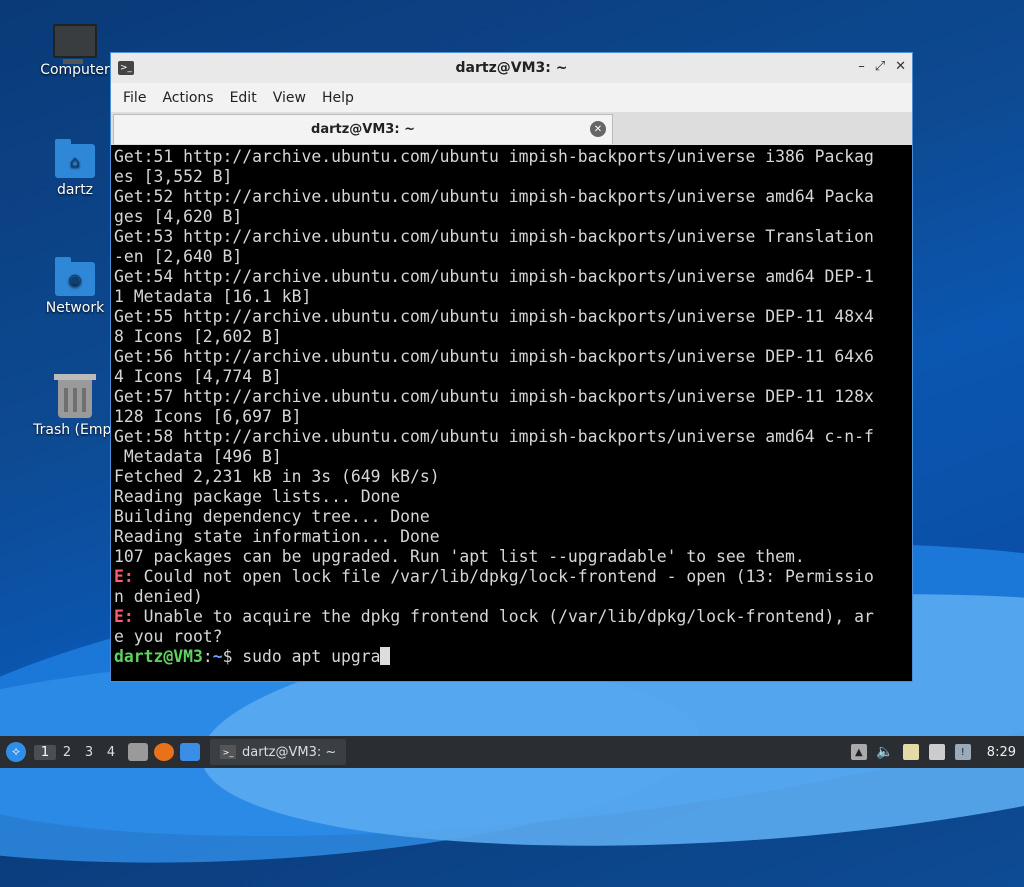  Describe the element at coordinates (306, 656) in the screenshot. I see `command-input: sudo apt upgra` at that location.